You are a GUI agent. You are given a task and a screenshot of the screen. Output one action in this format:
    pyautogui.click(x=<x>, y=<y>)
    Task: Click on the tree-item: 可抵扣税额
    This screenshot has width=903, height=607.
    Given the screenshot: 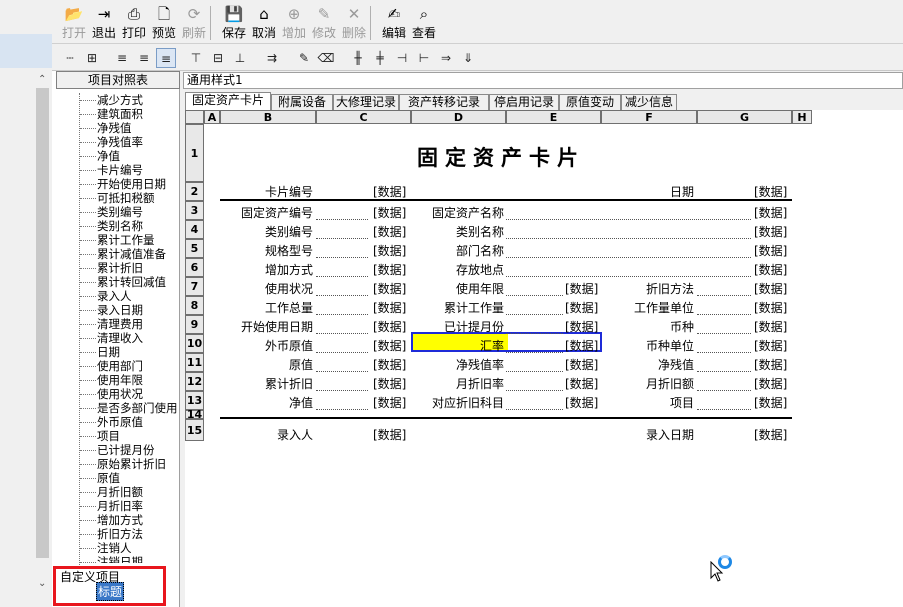 What is the action you would take?
    pyautogui.click(x=138, y=198)
    